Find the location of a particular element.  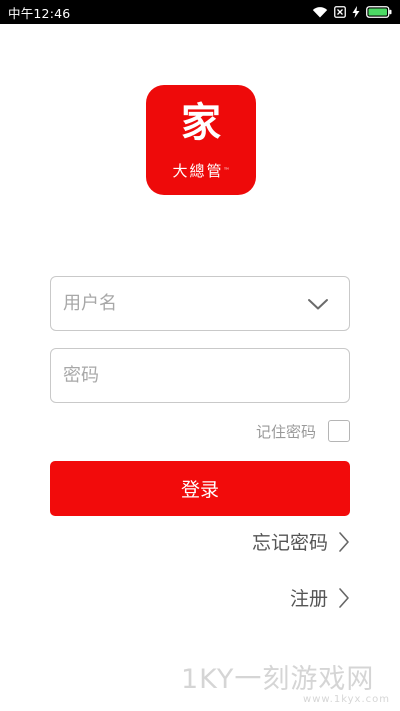

logo-trademark: ™ is located at coordinates (226, 170).